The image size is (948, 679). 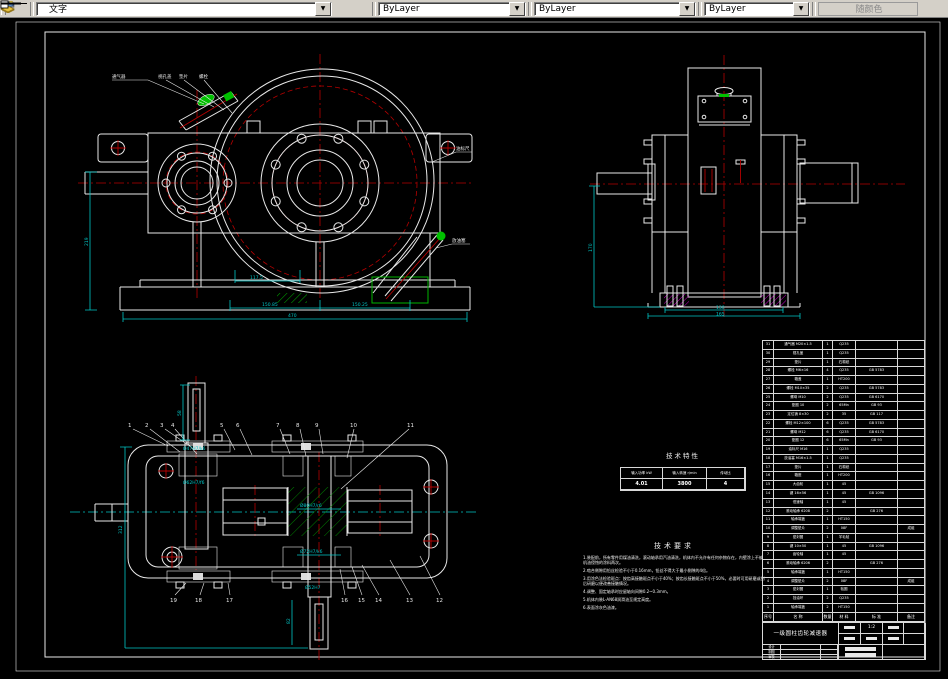 I want to click on svg-text: 15, so click(x=361, y=601).